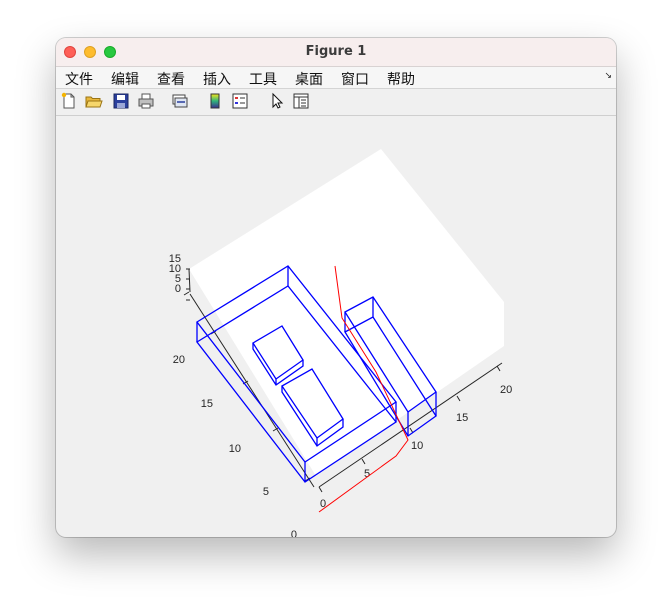  What do you see at coordinates (263, 79) in the screenshot?
I see `menu-tools: 工具` at bounding box center [263, 79].